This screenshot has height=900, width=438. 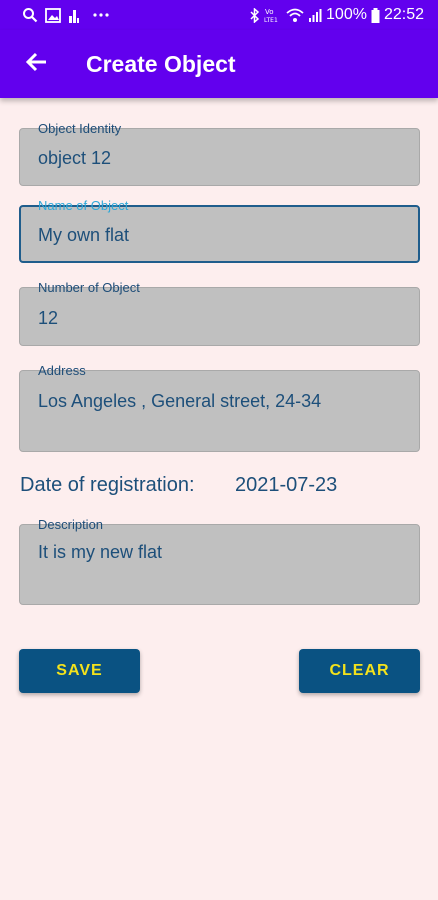 I want to click on status-right: Vo LTE1 100% 22:52, so click(x=337, y=15).